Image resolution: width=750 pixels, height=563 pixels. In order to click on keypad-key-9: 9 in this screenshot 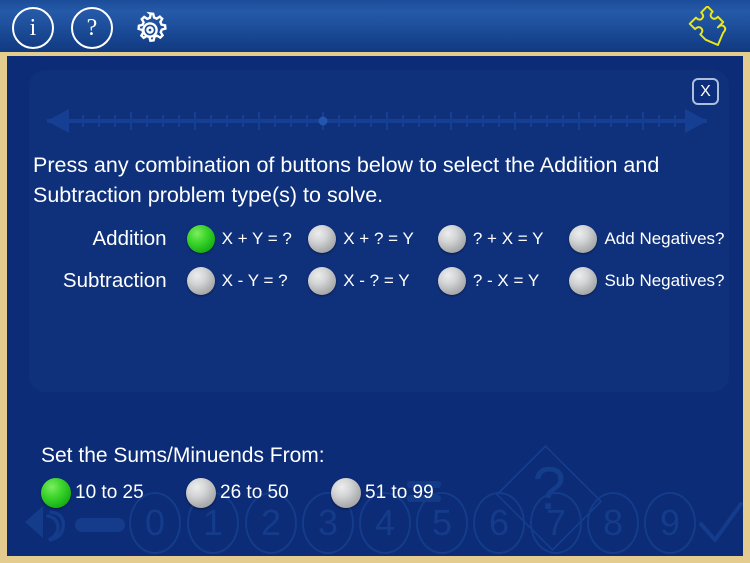, I will do `click(670, 523)`.